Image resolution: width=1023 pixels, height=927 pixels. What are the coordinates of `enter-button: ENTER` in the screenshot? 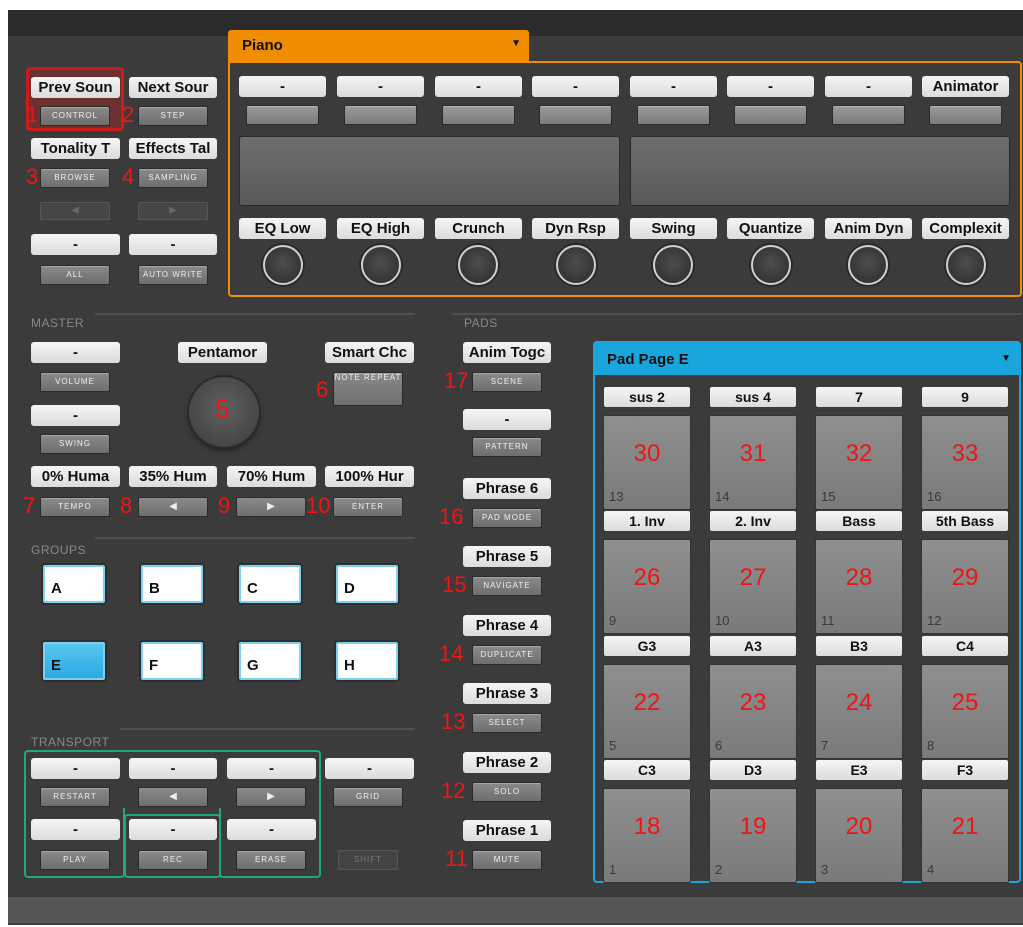 It's located at (368, 507).